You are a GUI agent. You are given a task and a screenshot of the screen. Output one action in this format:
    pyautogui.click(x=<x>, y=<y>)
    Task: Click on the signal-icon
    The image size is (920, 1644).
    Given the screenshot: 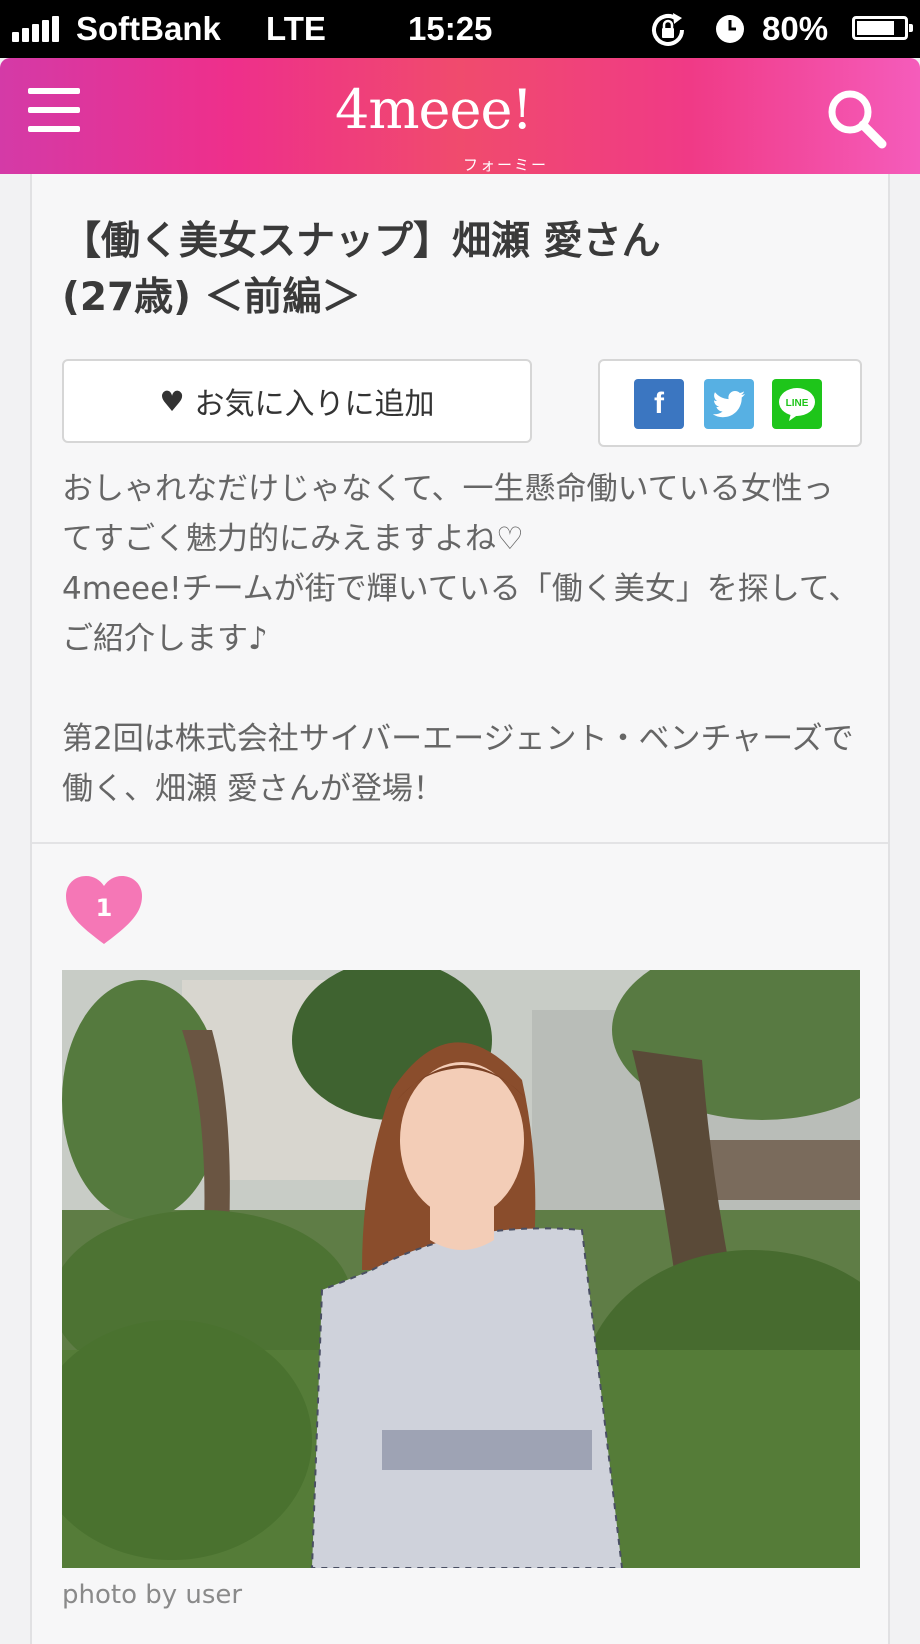 What is the action you would take?
    pyautogui.click(x=35, y=28)
    